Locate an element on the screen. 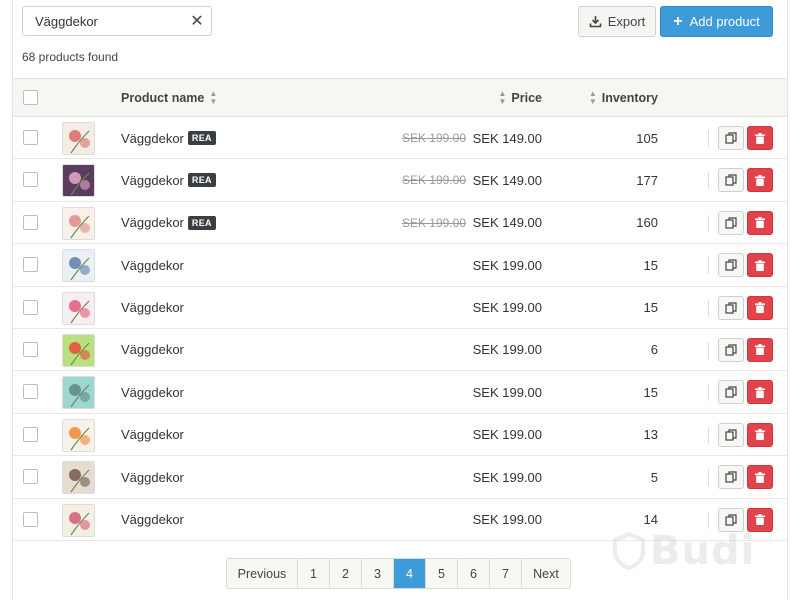 The height and width of the screenshot is (600, 800). close-icon: ✕ is located at coordinates (197, 21).